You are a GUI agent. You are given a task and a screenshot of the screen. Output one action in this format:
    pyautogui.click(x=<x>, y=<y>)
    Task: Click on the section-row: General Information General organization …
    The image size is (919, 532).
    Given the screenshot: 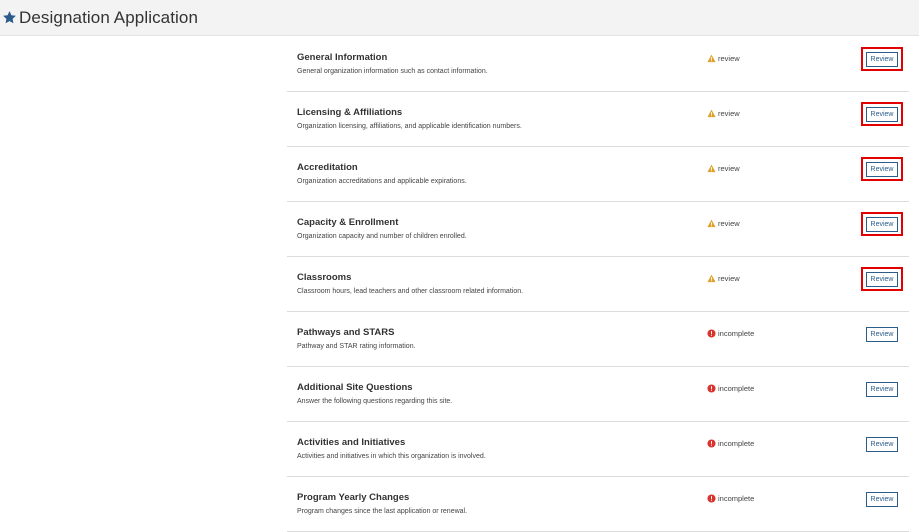 What is the action you would take?
    pyautogui.click(x=598, y=64)
    